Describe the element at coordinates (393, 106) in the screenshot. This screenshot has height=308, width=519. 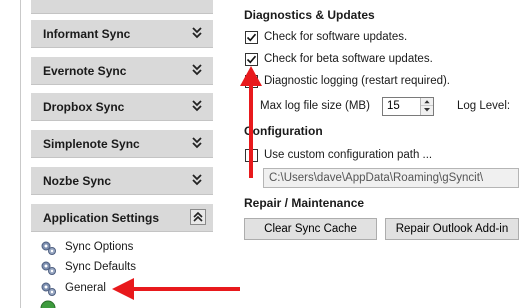
I see `max-log-size-value: 15` at that location.